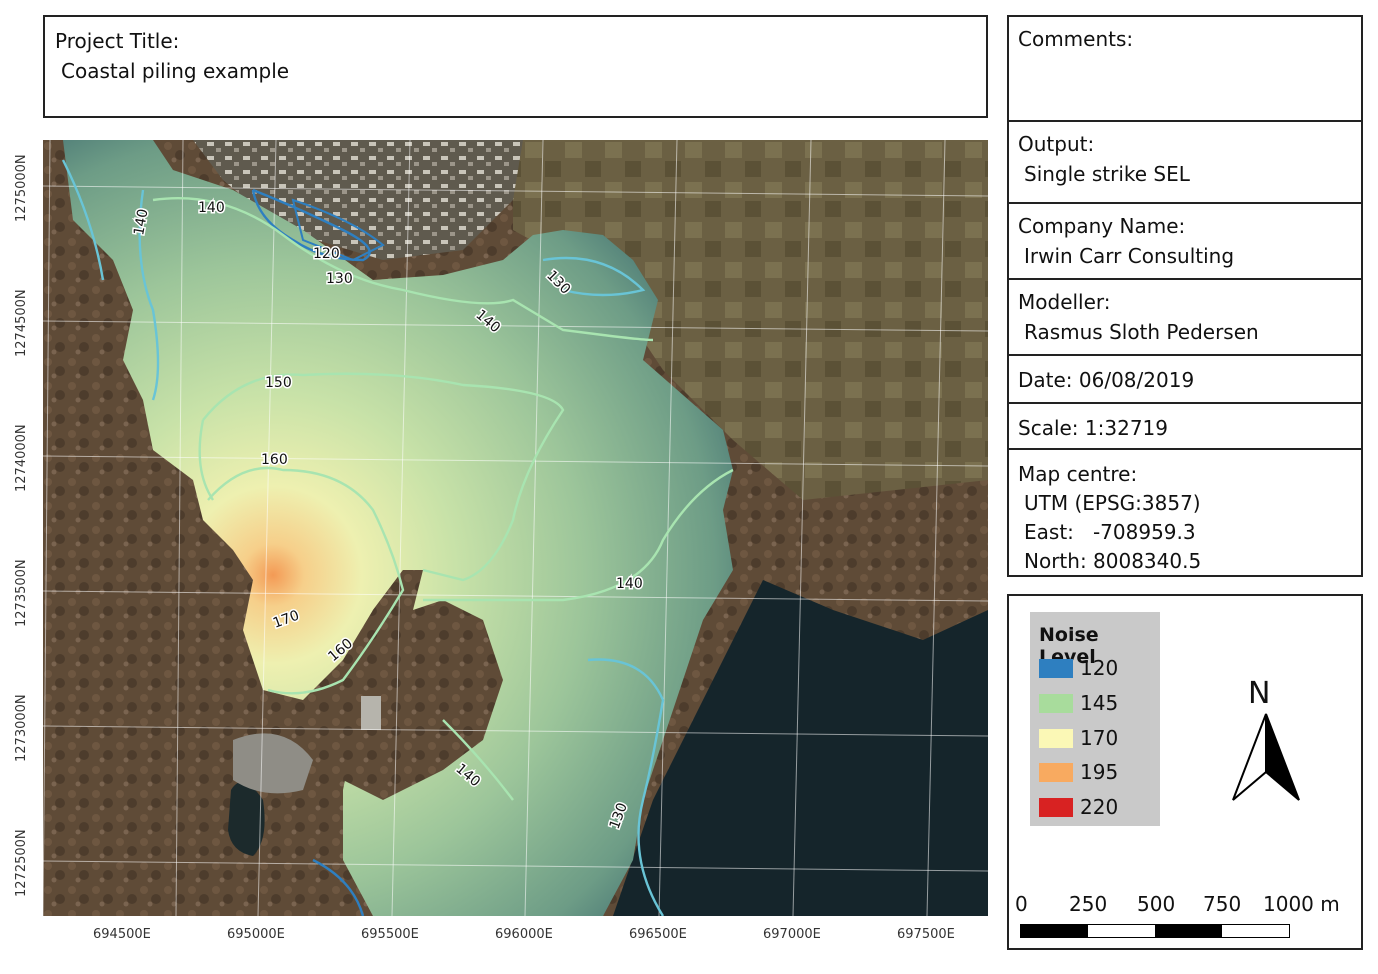  I want to click on date-text: Date: 06/08/2019, so click(1106, 380).